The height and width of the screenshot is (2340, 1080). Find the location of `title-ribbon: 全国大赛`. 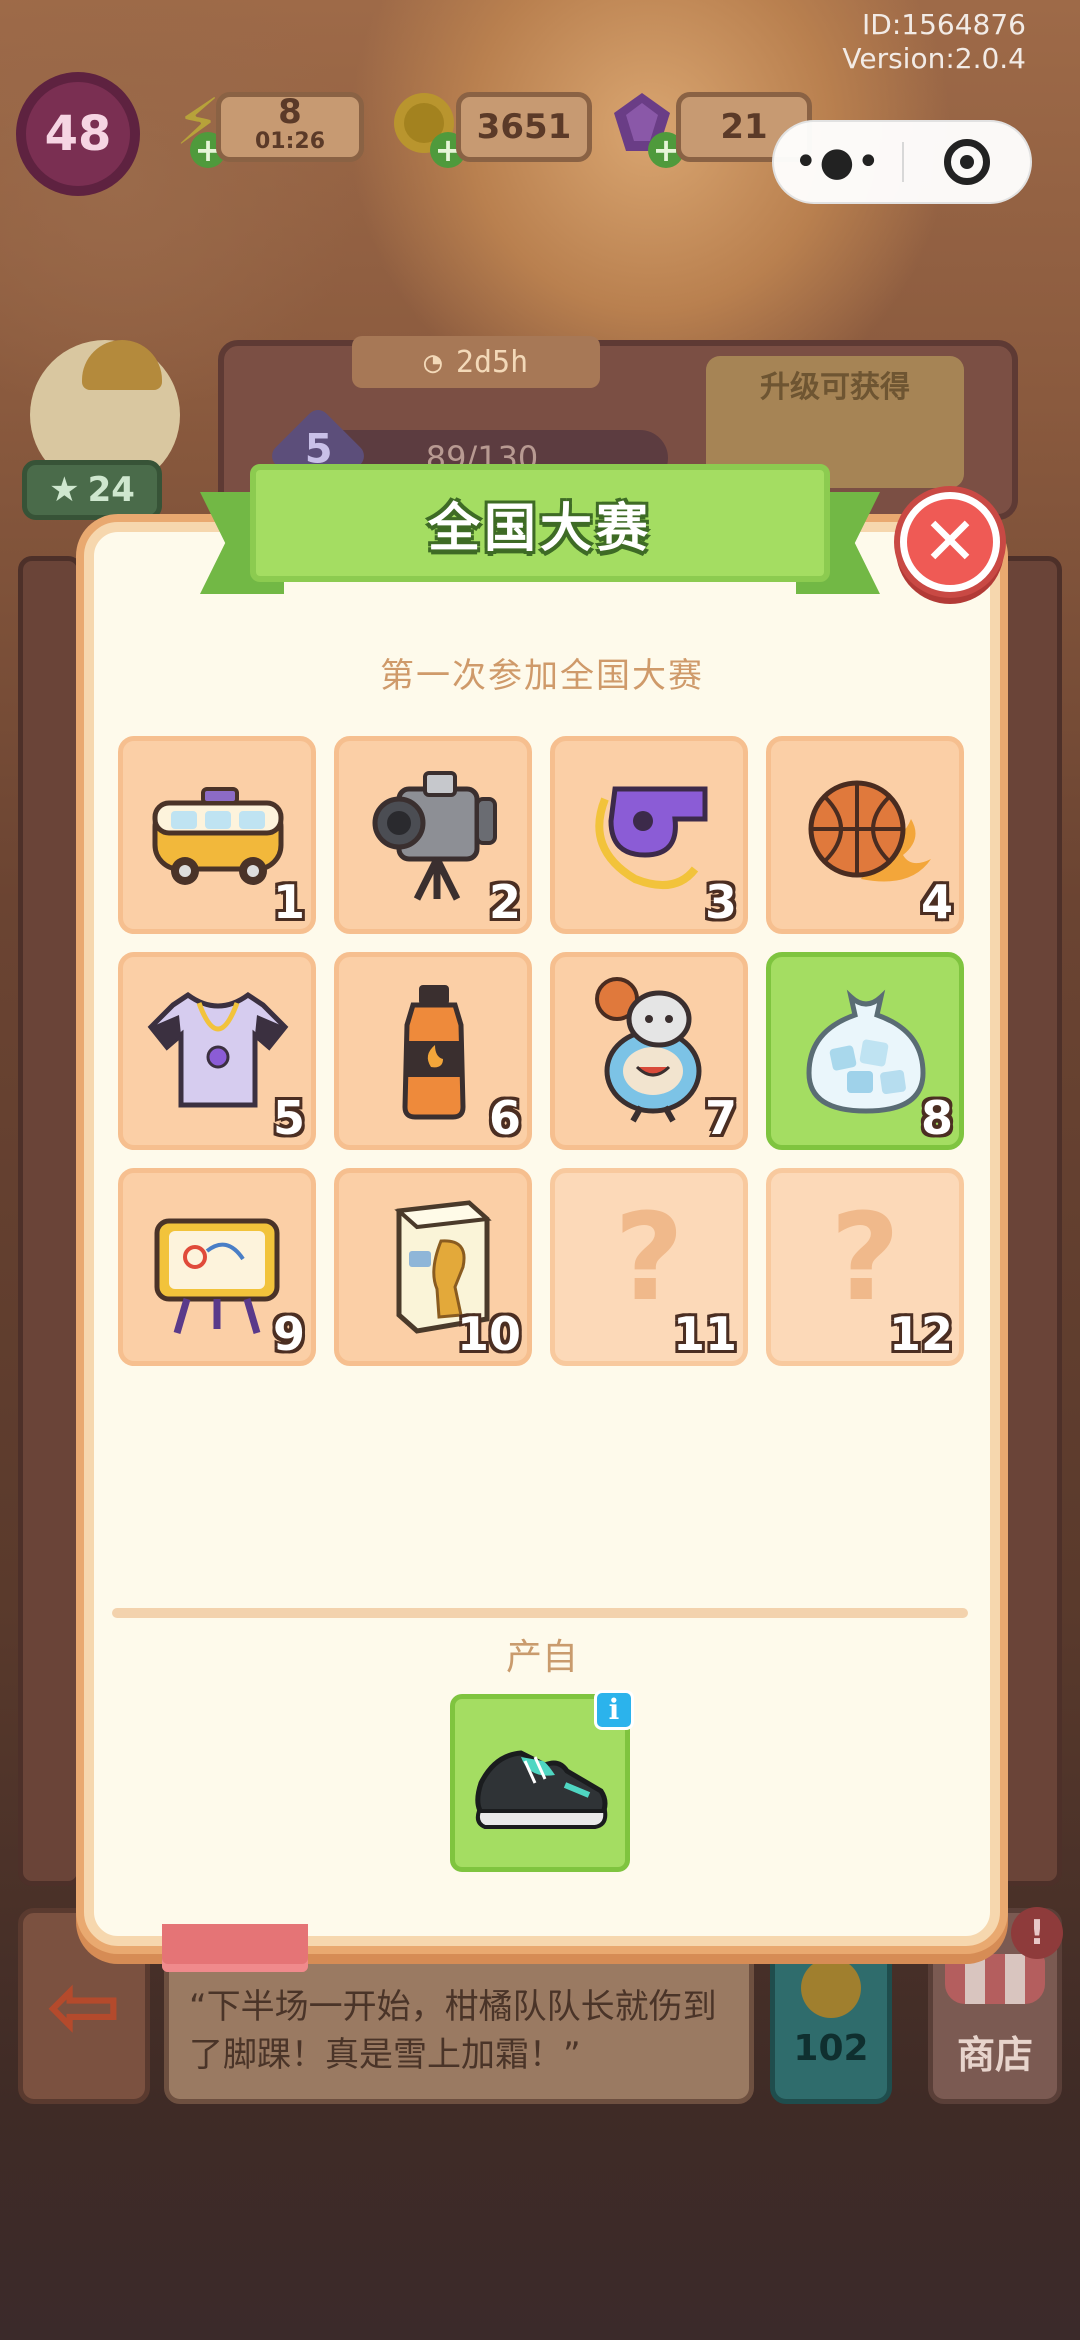

title-ribbon: 全国大赛 is located at coordinates (540, 523).